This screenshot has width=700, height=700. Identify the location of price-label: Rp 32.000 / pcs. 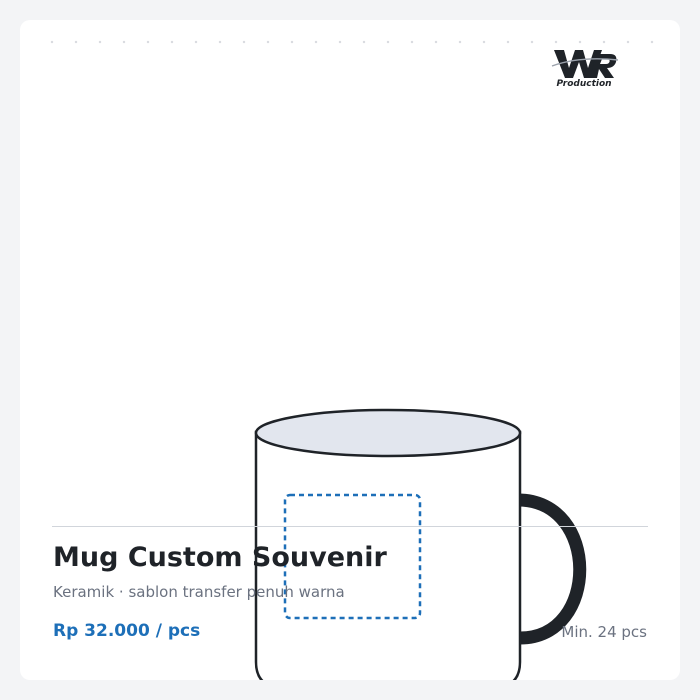
(127, 631).